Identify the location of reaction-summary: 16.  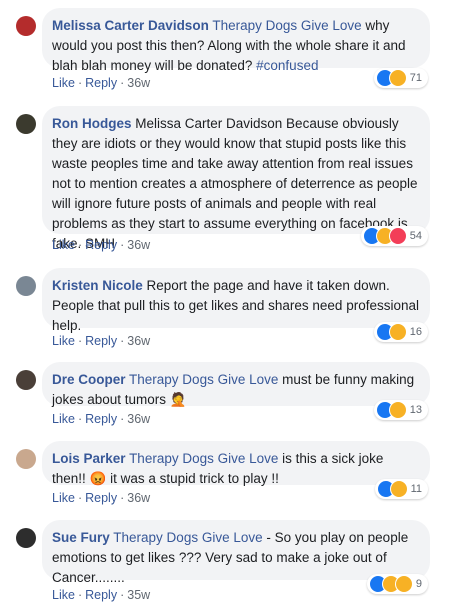
(400, 332).